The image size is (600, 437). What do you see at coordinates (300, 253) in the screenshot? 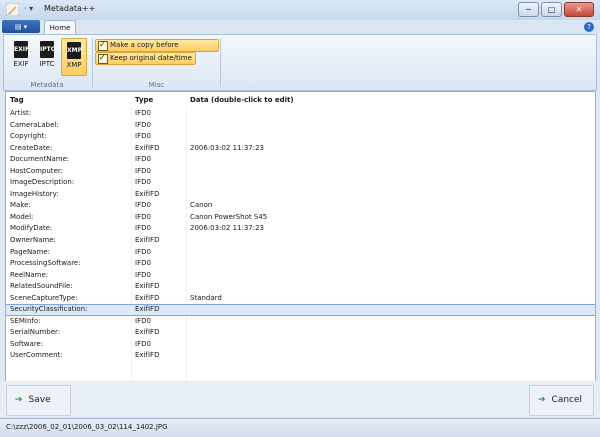
I see `table-row: PageName: IFD0` at bounding box center [300, 253].